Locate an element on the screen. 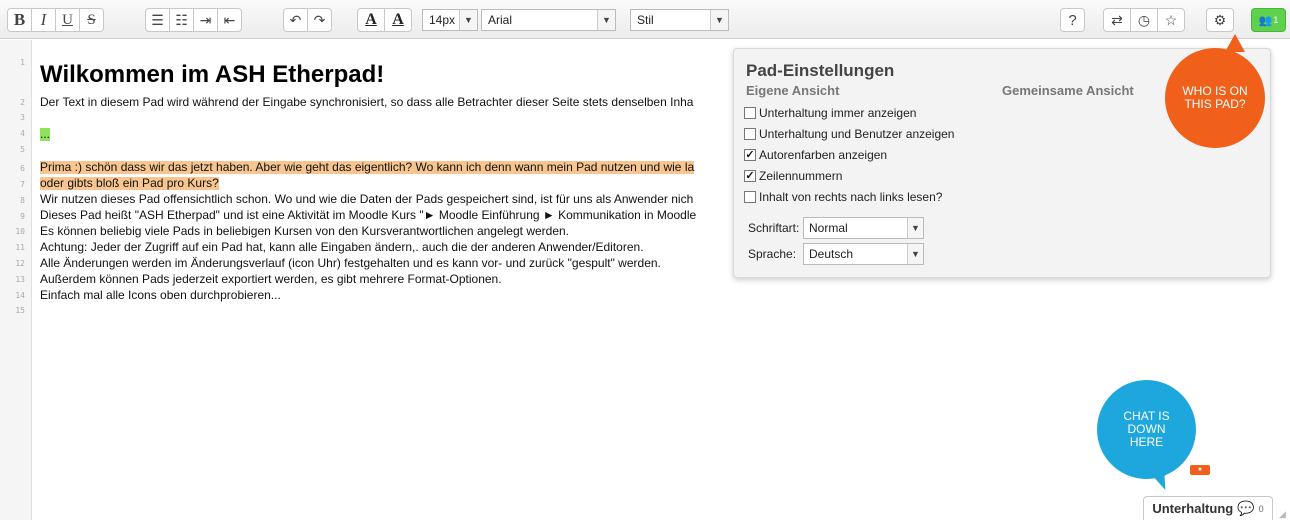 This screenshot has width=1290, height=520. unordered-list-icon: ☷ is located at coordinates (181, 19).